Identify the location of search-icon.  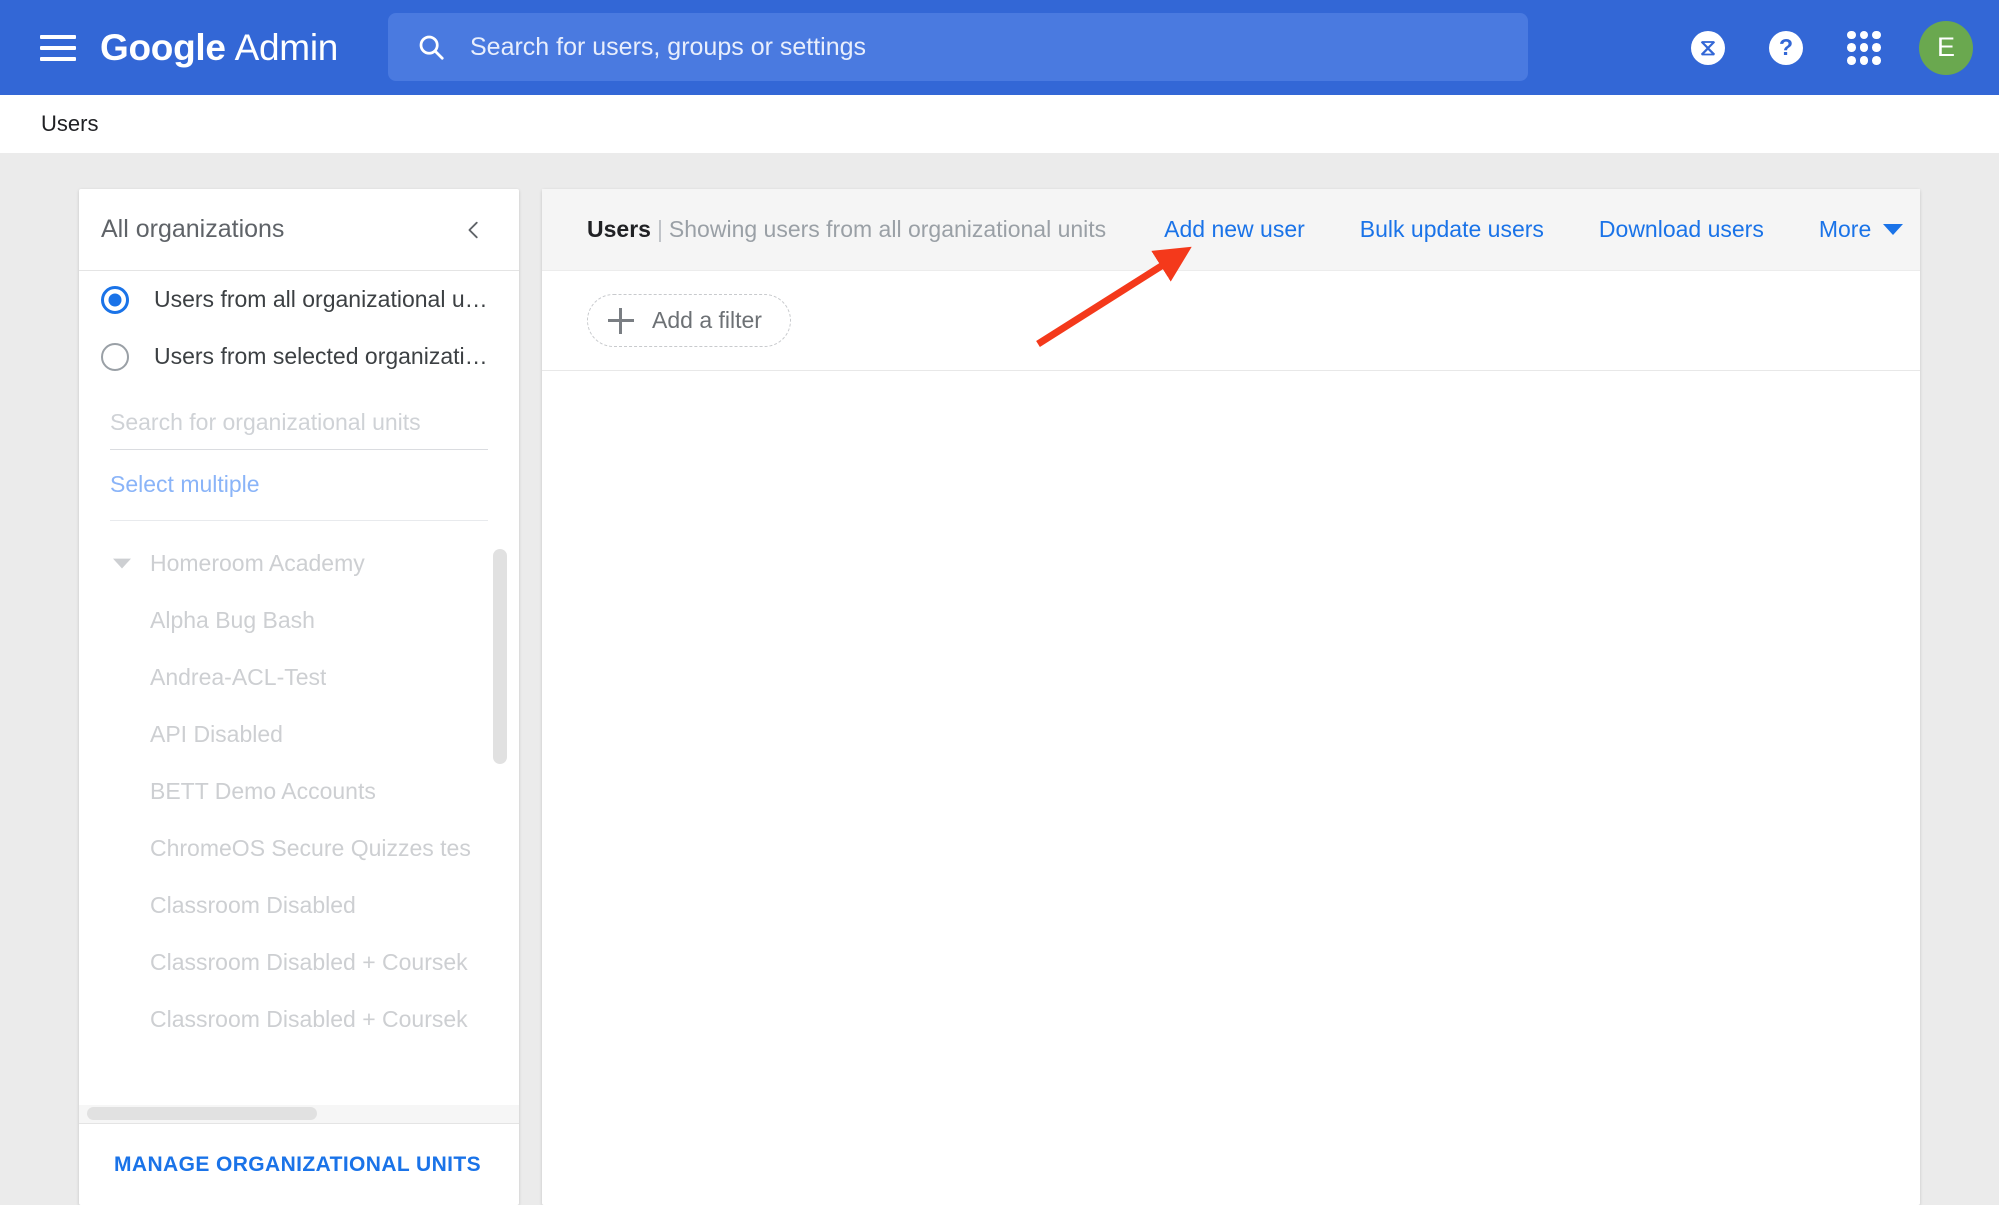
(431, 47).